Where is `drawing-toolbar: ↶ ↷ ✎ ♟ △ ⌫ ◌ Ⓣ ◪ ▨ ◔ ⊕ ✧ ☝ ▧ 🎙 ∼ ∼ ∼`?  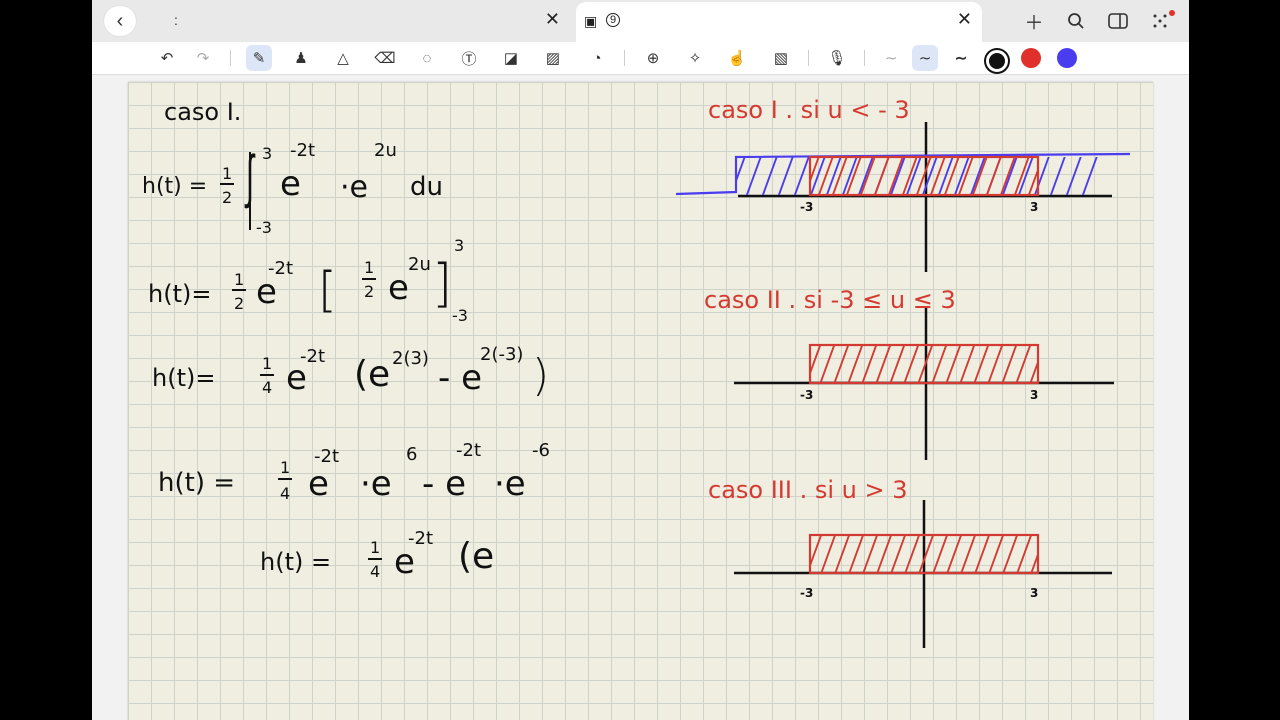 drawing-toolbar: ↶ ↷ ✎ ♟ △ ⌫ ◌ Ⓣ ◪ ▨ ◔ ⊕ ✧ ☝ ▧ 🎙 ∼ ∼ ∼ is located at coordinates (640, 58).